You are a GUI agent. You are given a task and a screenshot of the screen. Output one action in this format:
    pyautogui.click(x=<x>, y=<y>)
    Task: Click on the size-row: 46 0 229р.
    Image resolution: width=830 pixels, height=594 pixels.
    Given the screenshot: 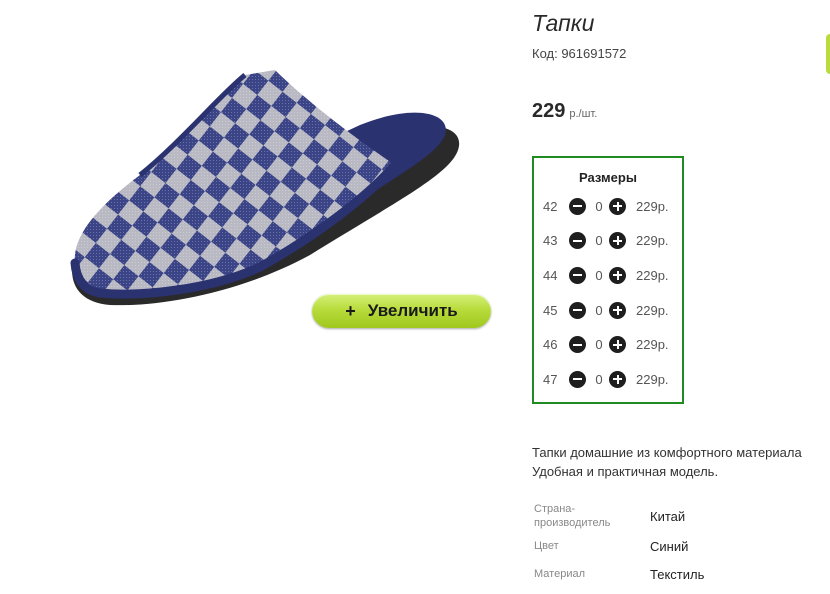 What is the action you would take?
    pyautogui.click(x=608, y=344)
    